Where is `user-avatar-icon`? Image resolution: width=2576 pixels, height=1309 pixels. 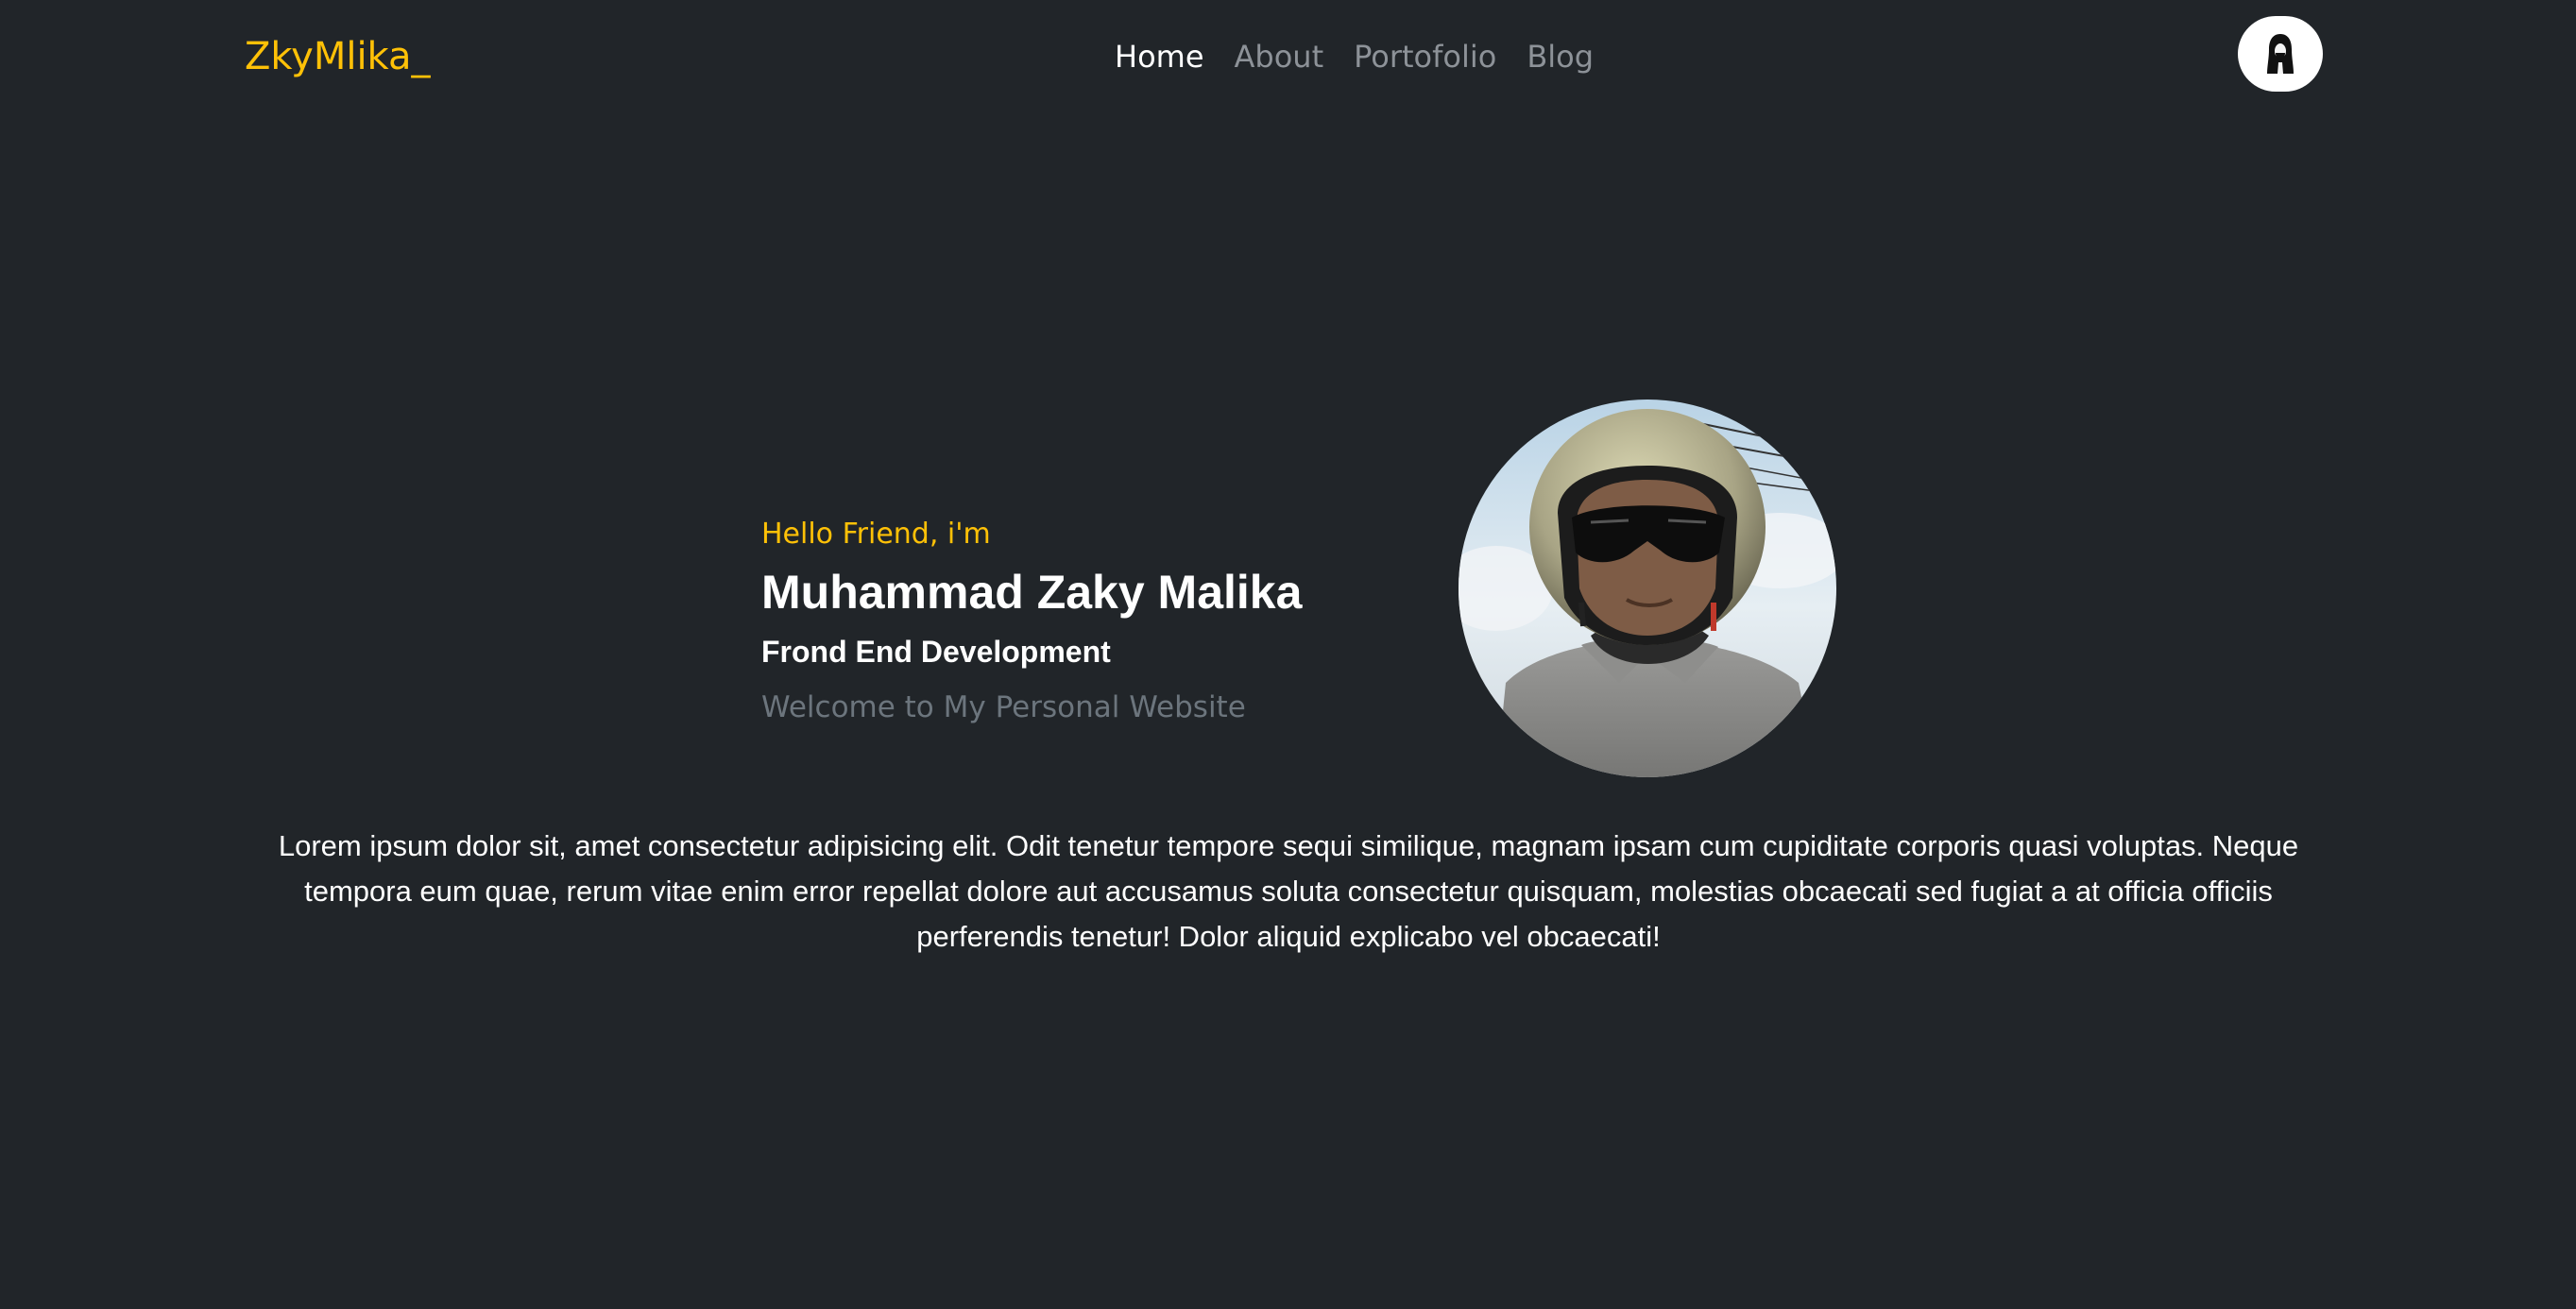 user-avatar-icon is located at coordinates (2281, 54).